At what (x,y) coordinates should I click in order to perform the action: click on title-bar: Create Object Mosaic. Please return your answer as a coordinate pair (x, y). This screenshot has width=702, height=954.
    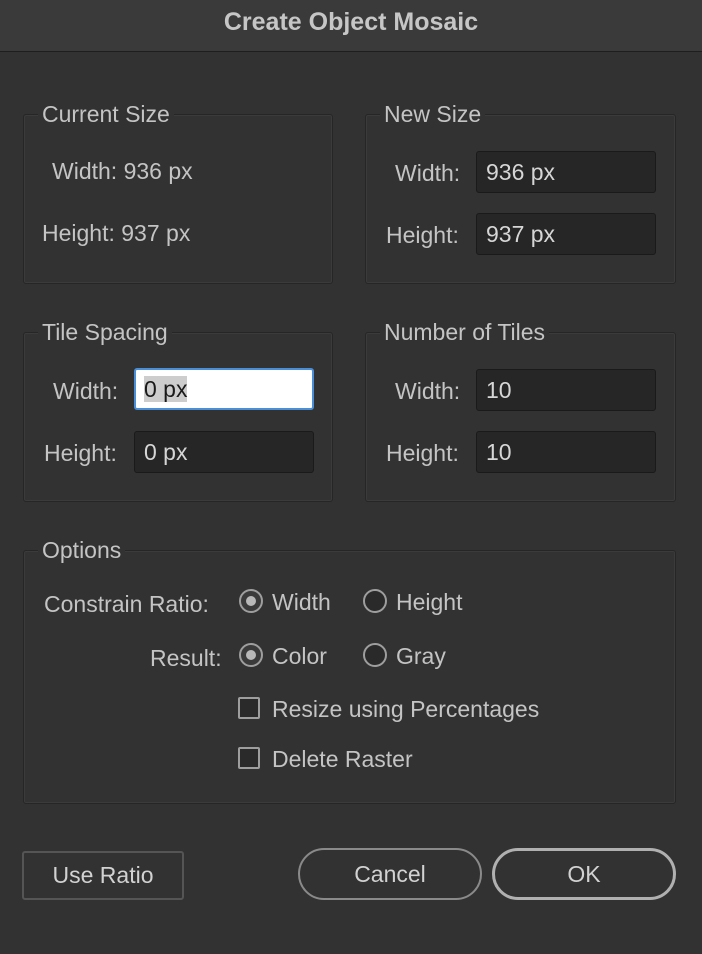
    Looking at the image, I should click on (351, 26).